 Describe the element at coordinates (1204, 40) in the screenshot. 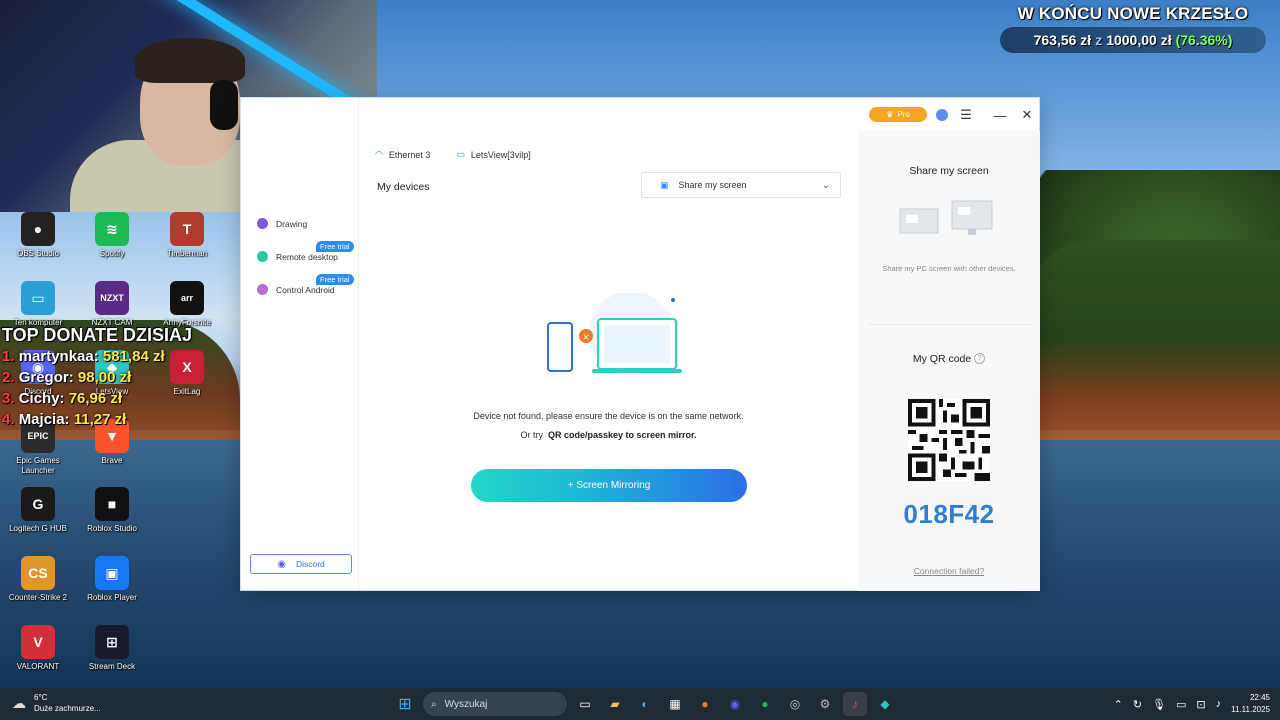

I see `goal-percent: (76.36%)` at that location.